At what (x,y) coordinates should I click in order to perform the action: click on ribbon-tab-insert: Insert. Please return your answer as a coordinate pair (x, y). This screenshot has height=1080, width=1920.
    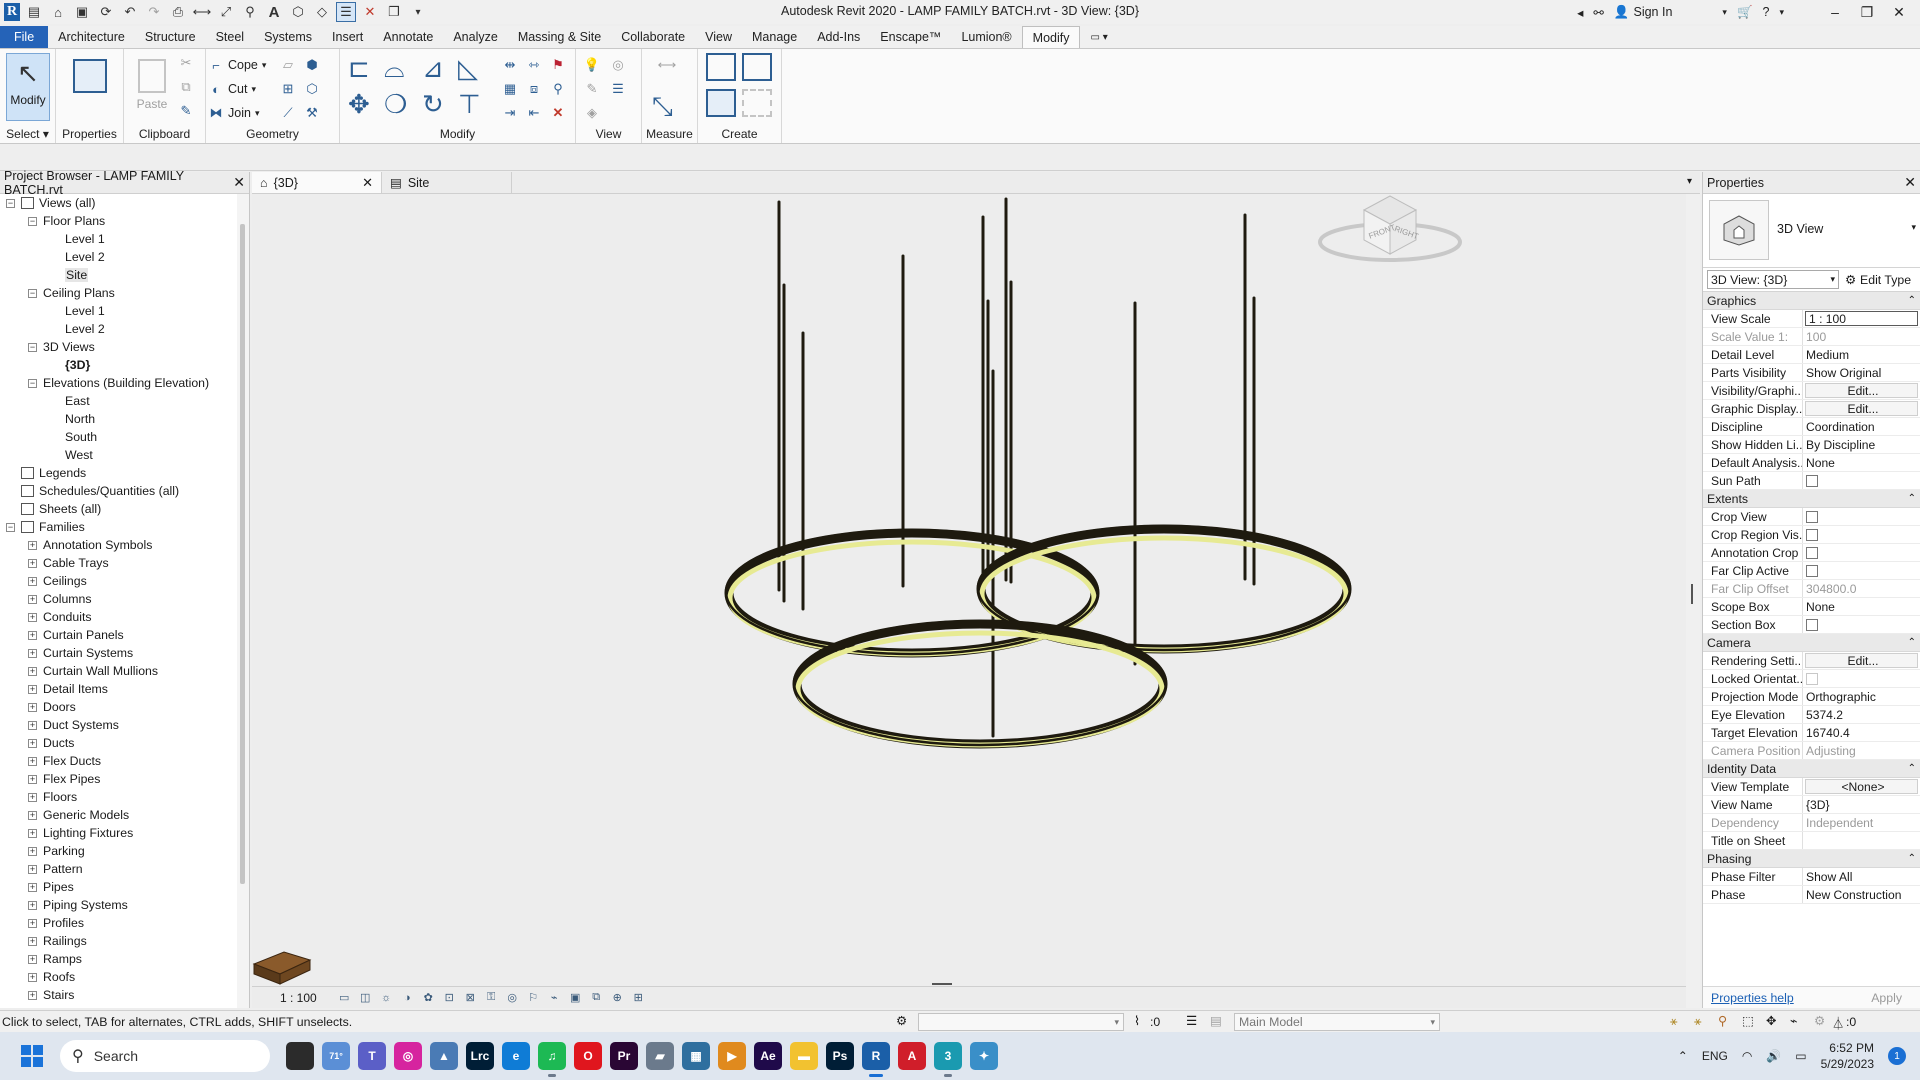
    Looking at the image, I should click on (347, 37).